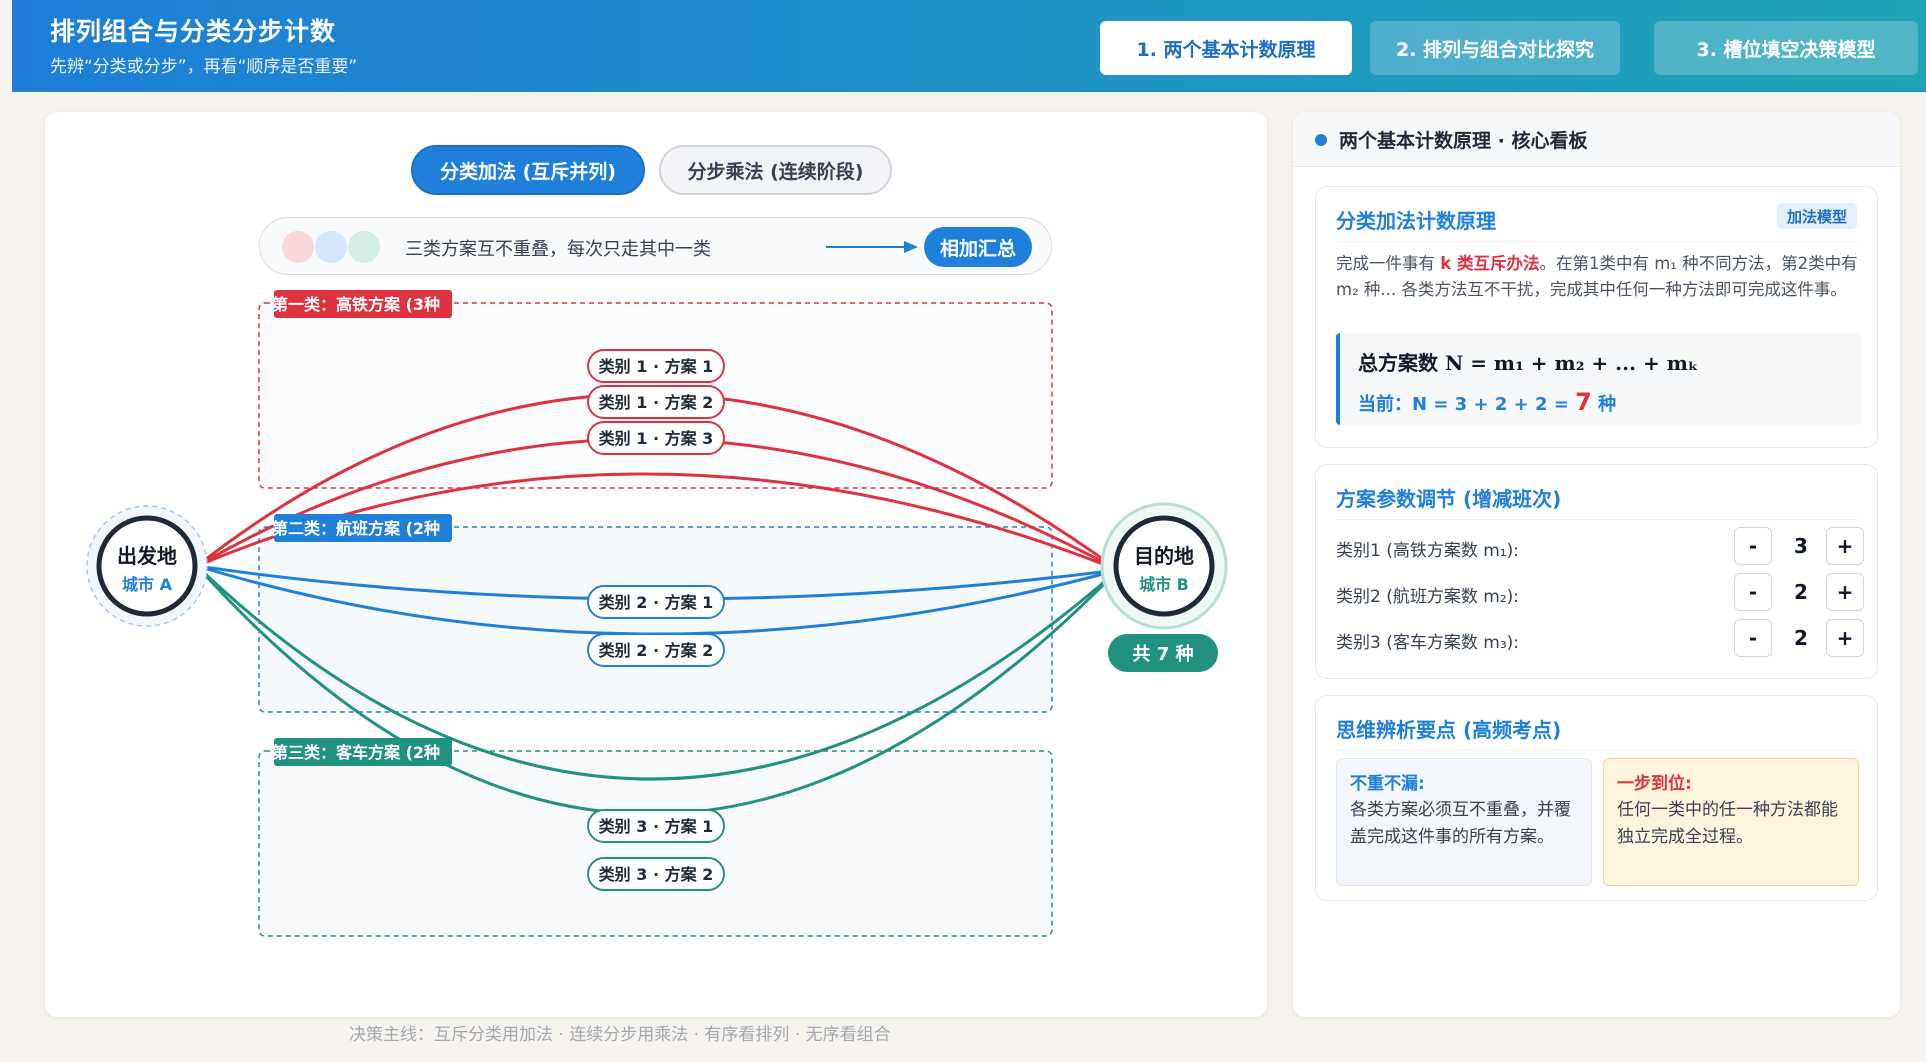  Describe the element at coordinates (656, 438) in the screenshot. I see `option-label: 类别 1 · 方案 3` at that location.